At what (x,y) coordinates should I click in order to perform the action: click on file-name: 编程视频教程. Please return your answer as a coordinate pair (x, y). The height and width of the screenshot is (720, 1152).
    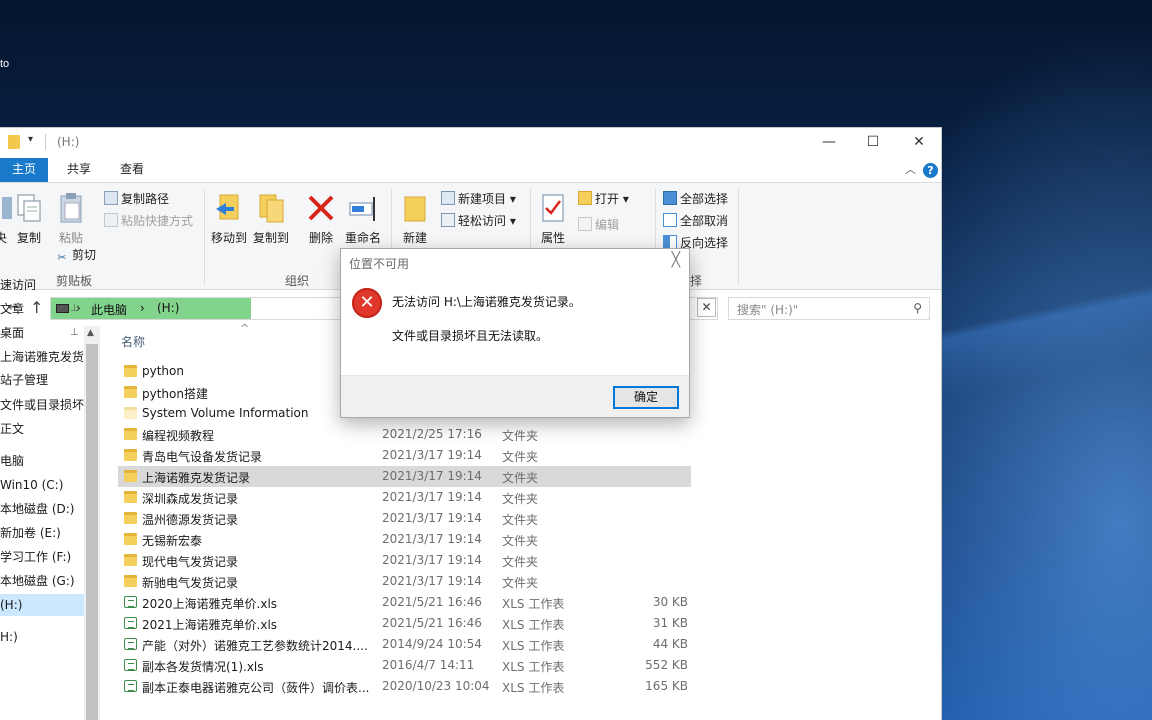
    Looking at the image, I should click on (178, 436).